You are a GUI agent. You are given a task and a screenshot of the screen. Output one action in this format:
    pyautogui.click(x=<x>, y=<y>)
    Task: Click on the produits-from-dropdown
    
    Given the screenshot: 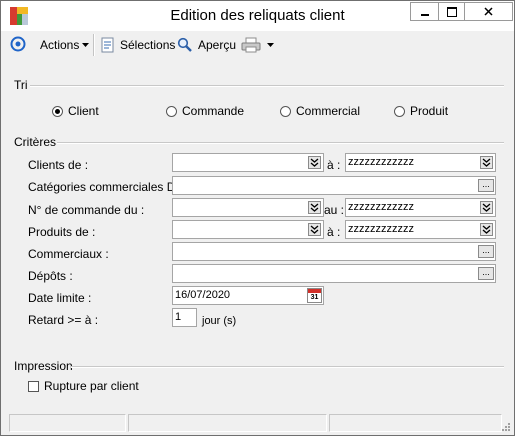 What is the action you would take?
    pyautogui.click(x=314, y=229)
    